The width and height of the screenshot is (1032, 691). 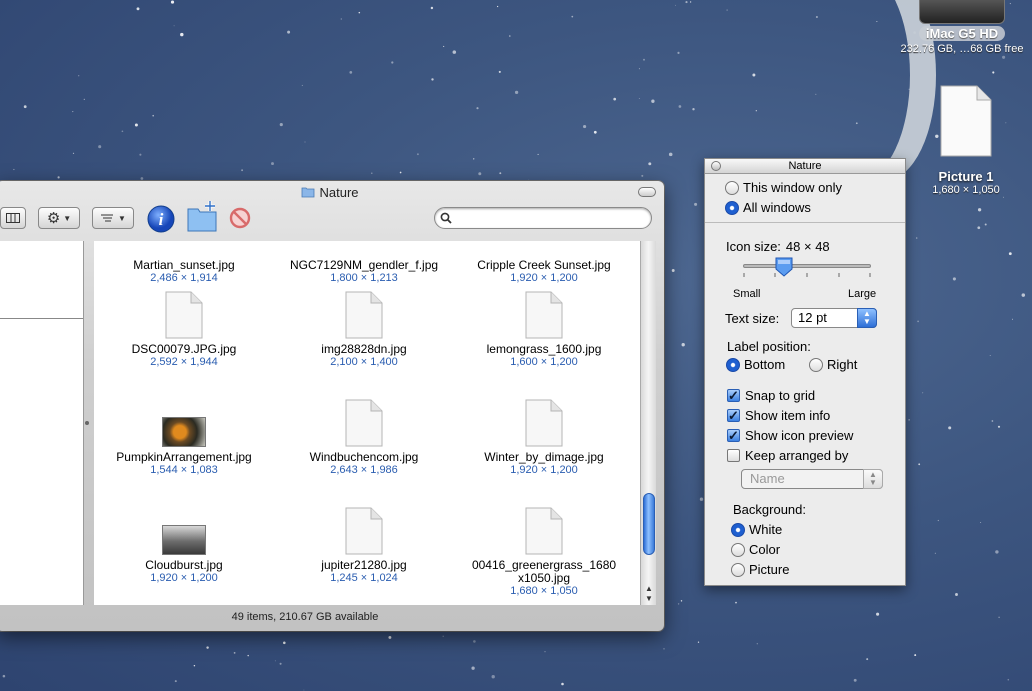 What do you see at coordinates (755, 549) in the screenshot?
I see `radio-bg-color: Color` at bounding box center [755, 549].